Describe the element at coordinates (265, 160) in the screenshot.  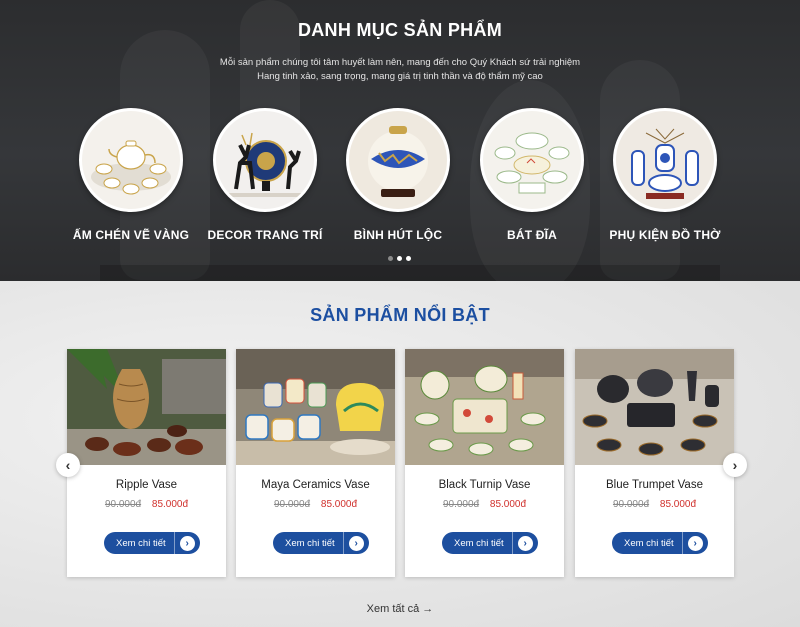
I see `deer-decor-image` at that location.